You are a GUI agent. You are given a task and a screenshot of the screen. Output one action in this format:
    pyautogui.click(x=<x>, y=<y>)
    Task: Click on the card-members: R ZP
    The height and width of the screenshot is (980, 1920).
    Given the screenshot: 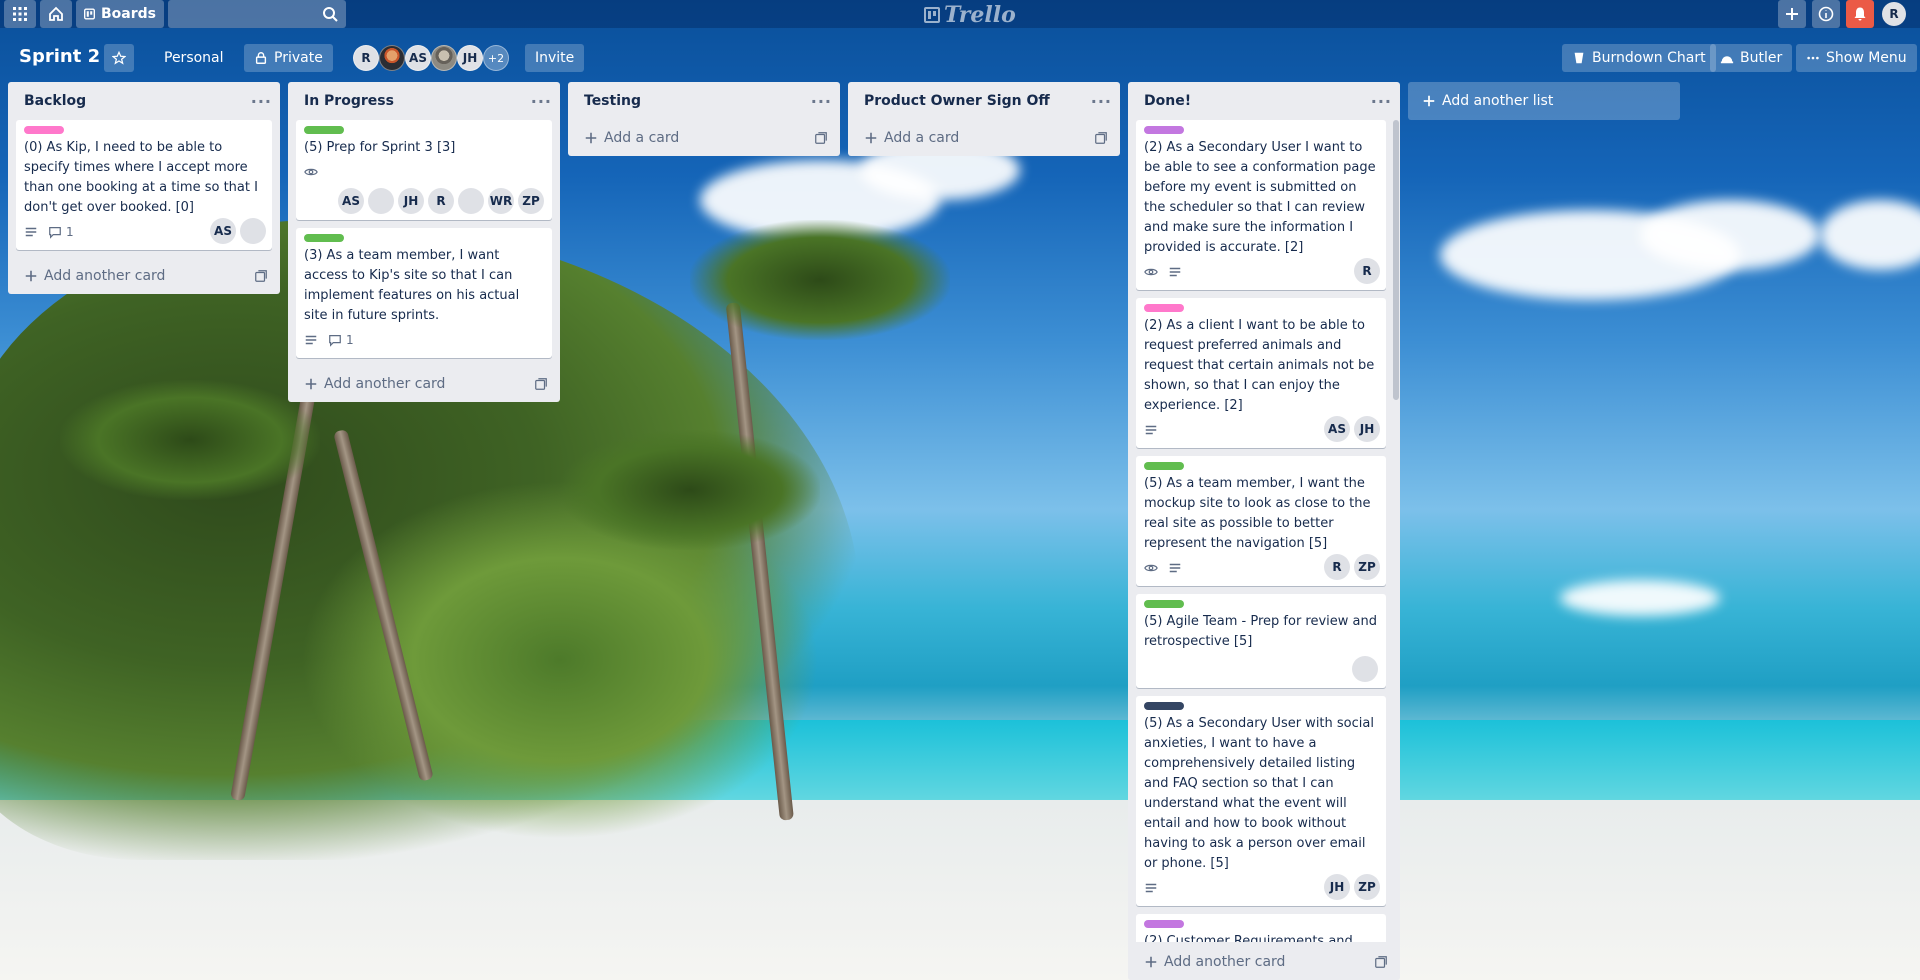 What is the action you would take?
    pyautogui.click(x=1352, y=567)
    